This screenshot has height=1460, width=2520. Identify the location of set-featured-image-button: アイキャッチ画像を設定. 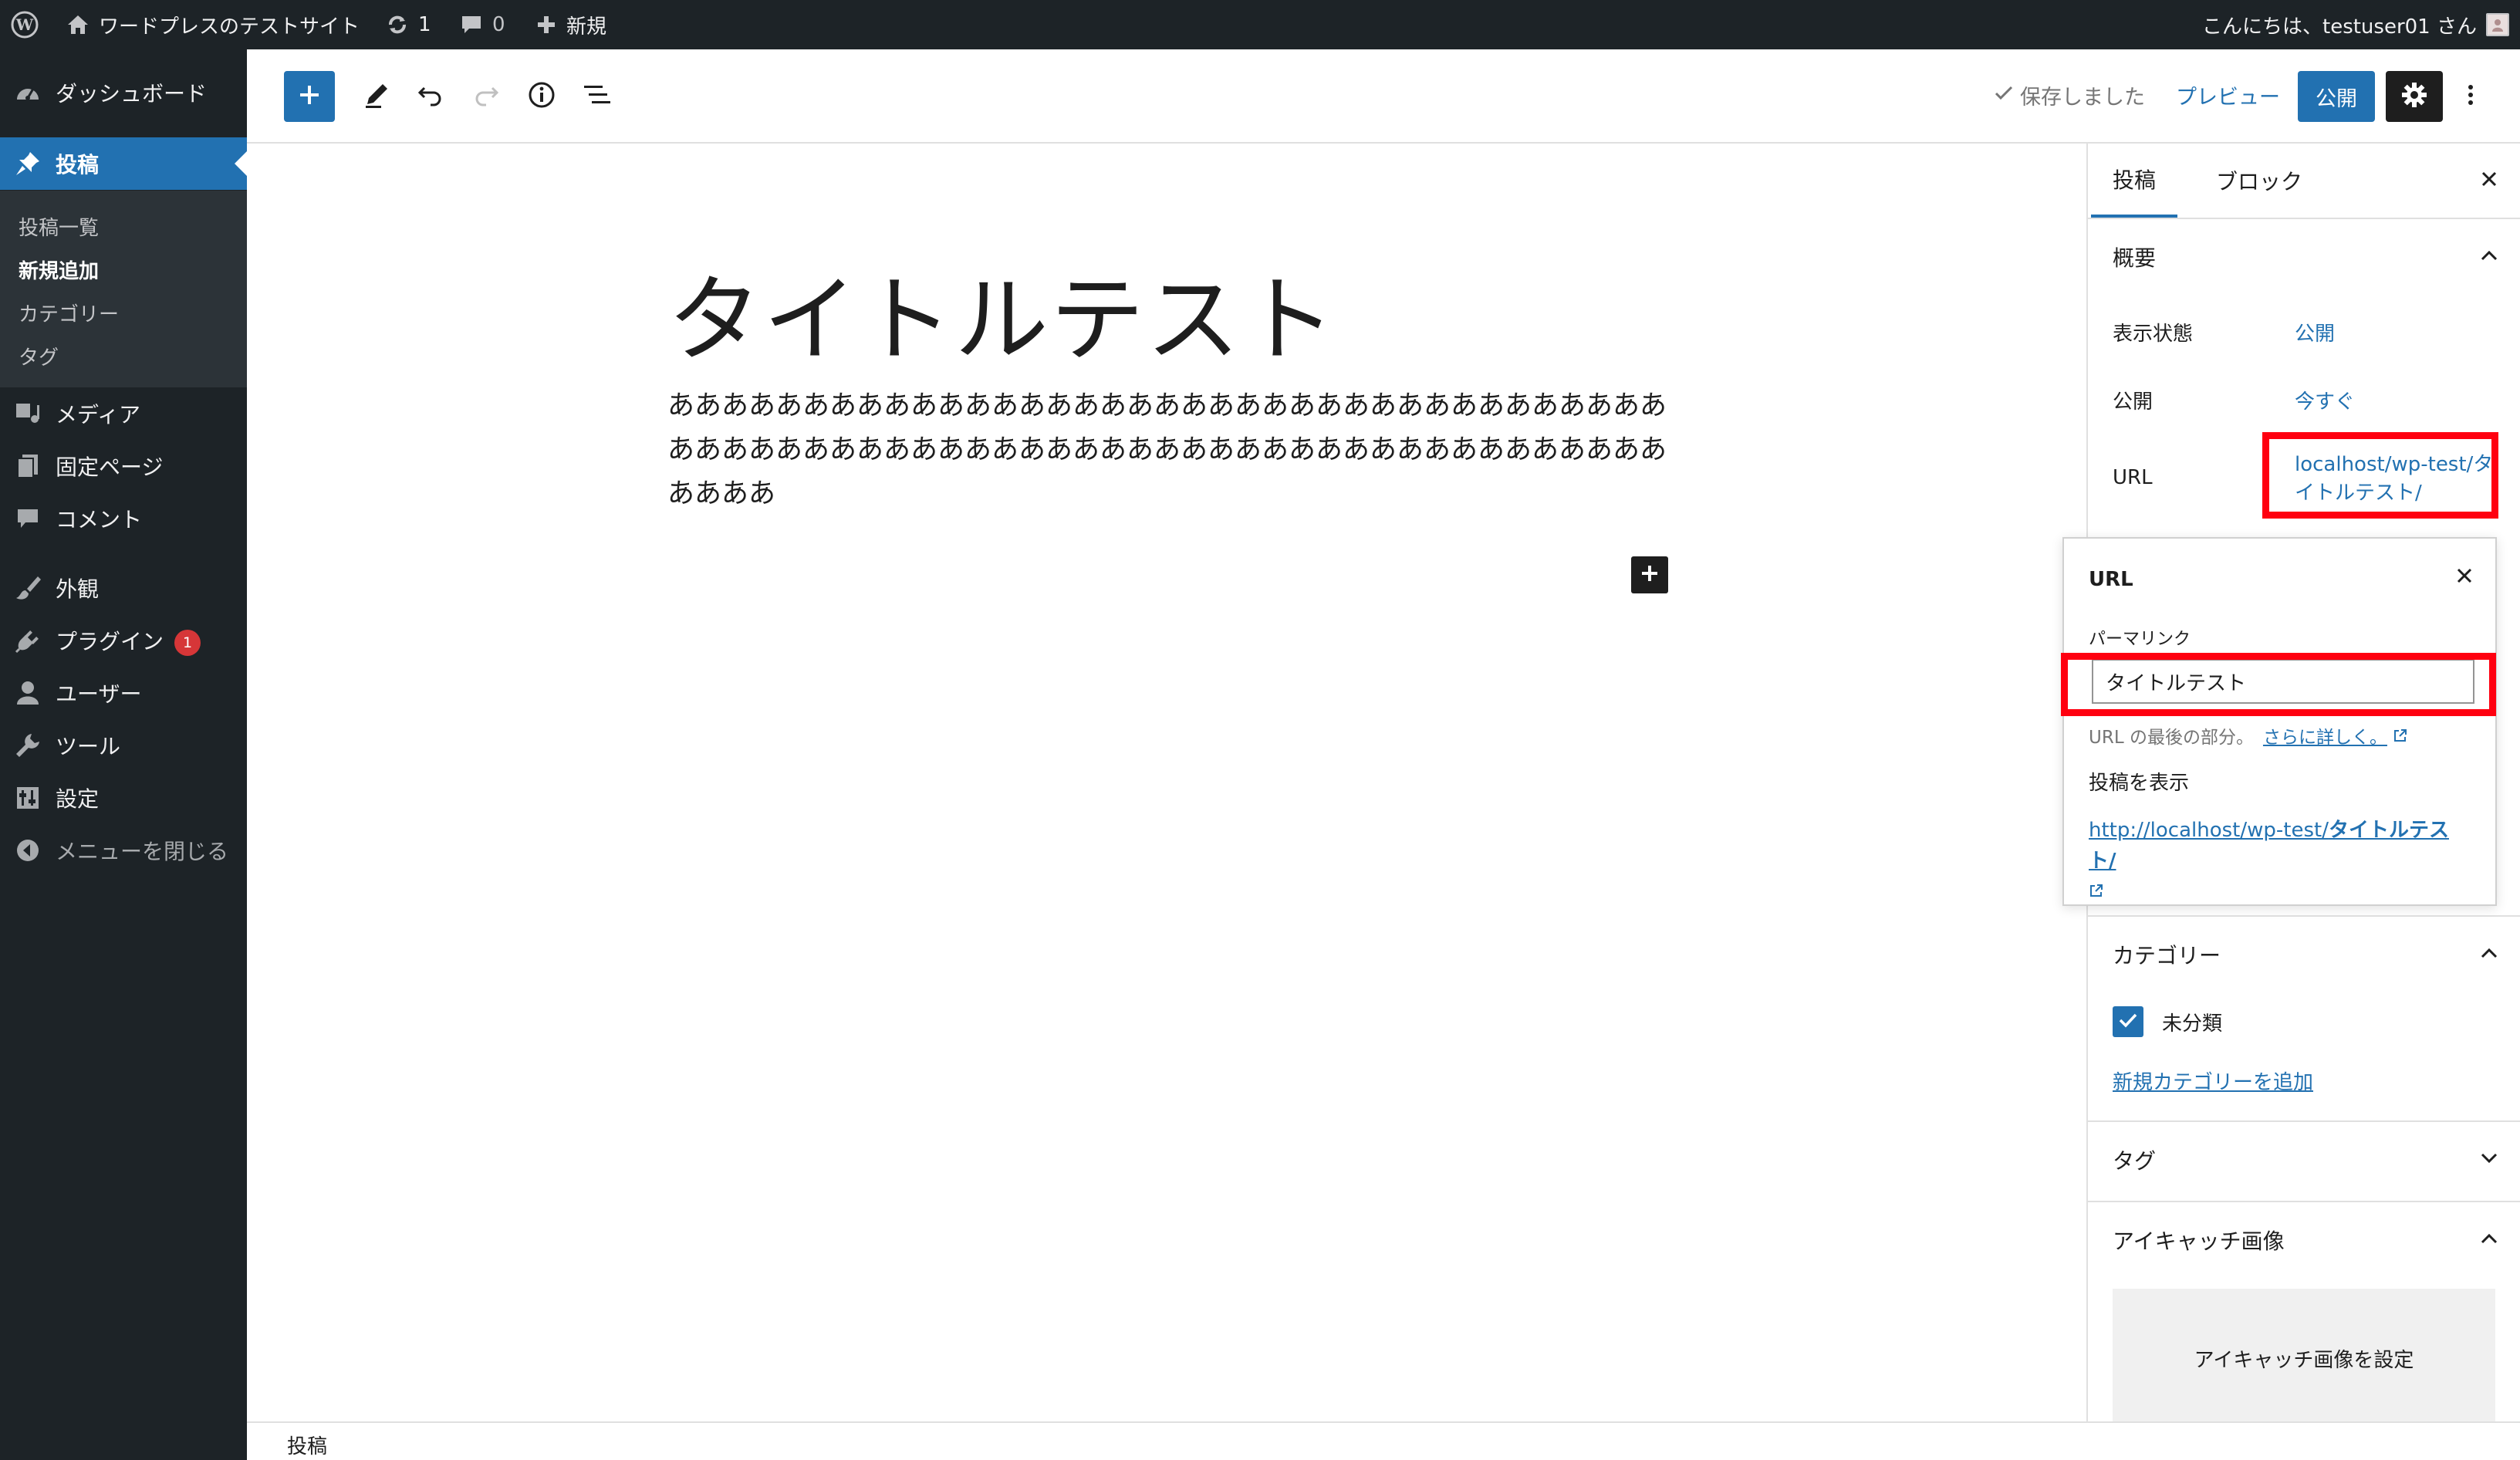
(2304, 1358).